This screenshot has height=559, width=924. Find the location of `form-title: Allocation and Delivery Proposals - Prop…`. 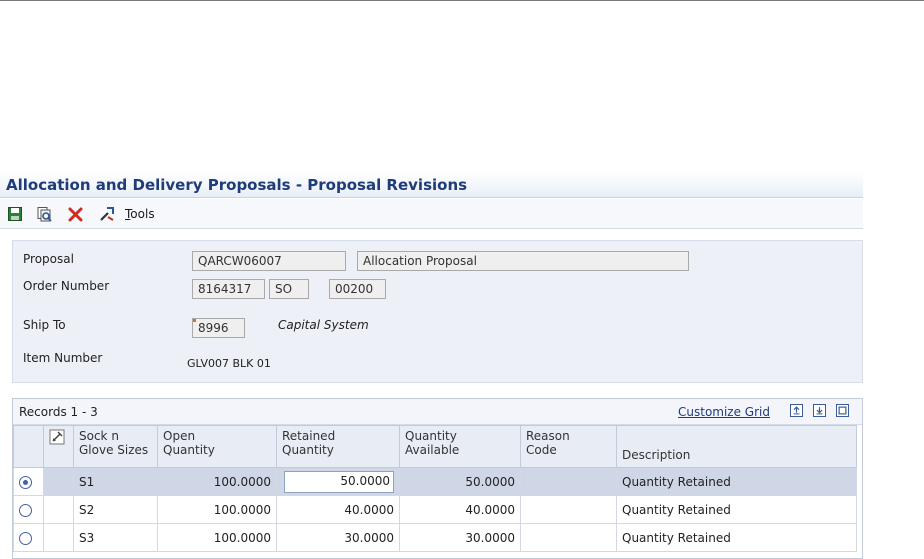

form-title: Allocation and Delivery Proposals - Prop… is located at coordinates (431, 185).